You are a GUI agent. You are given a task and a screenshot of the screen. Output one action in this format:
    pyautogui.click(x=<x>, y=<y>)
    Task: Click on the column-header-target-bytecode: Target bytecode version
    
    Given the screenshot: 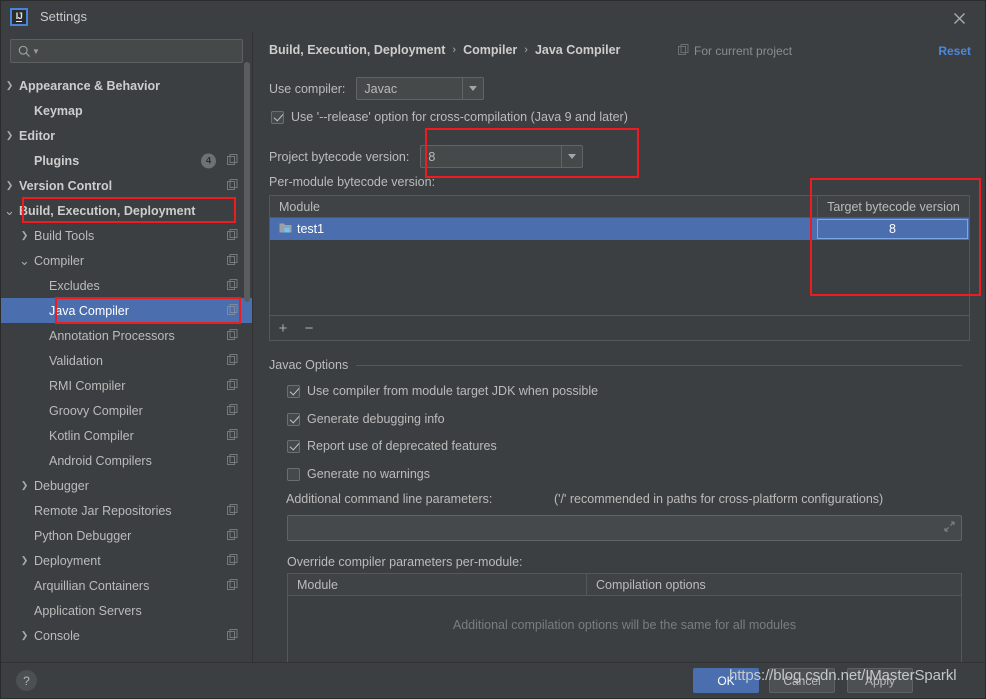 What is the action you would take?
    pyautogui.click(x=893, y=206)
    